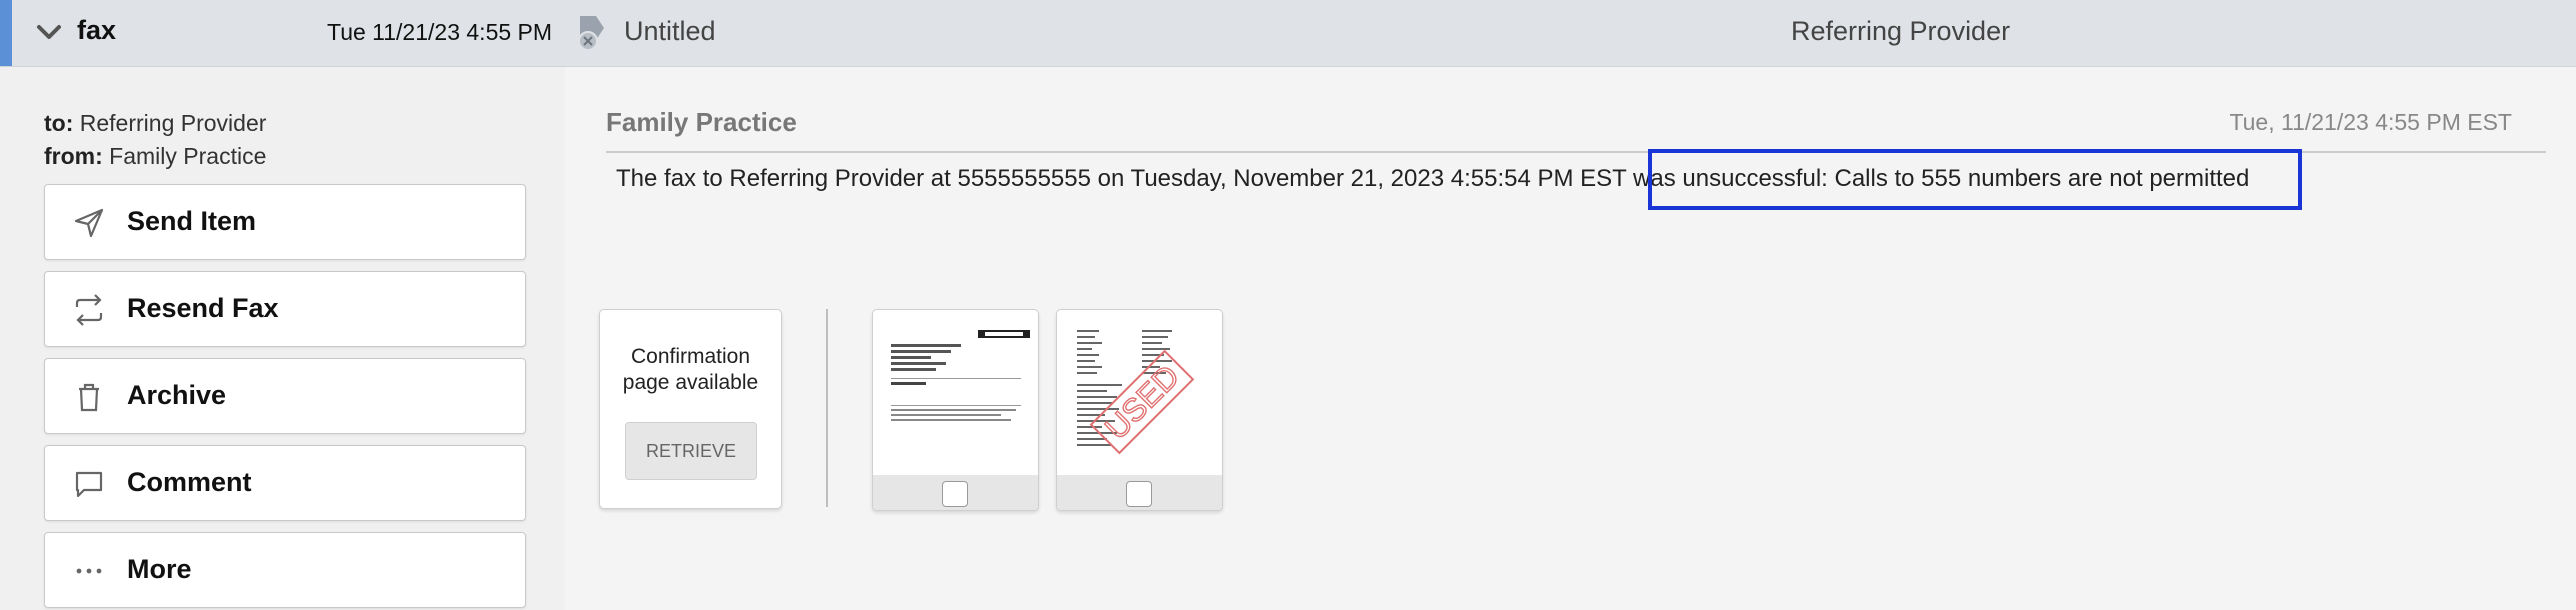  I want to click on from-value: Family Practice, so click(188, 156).